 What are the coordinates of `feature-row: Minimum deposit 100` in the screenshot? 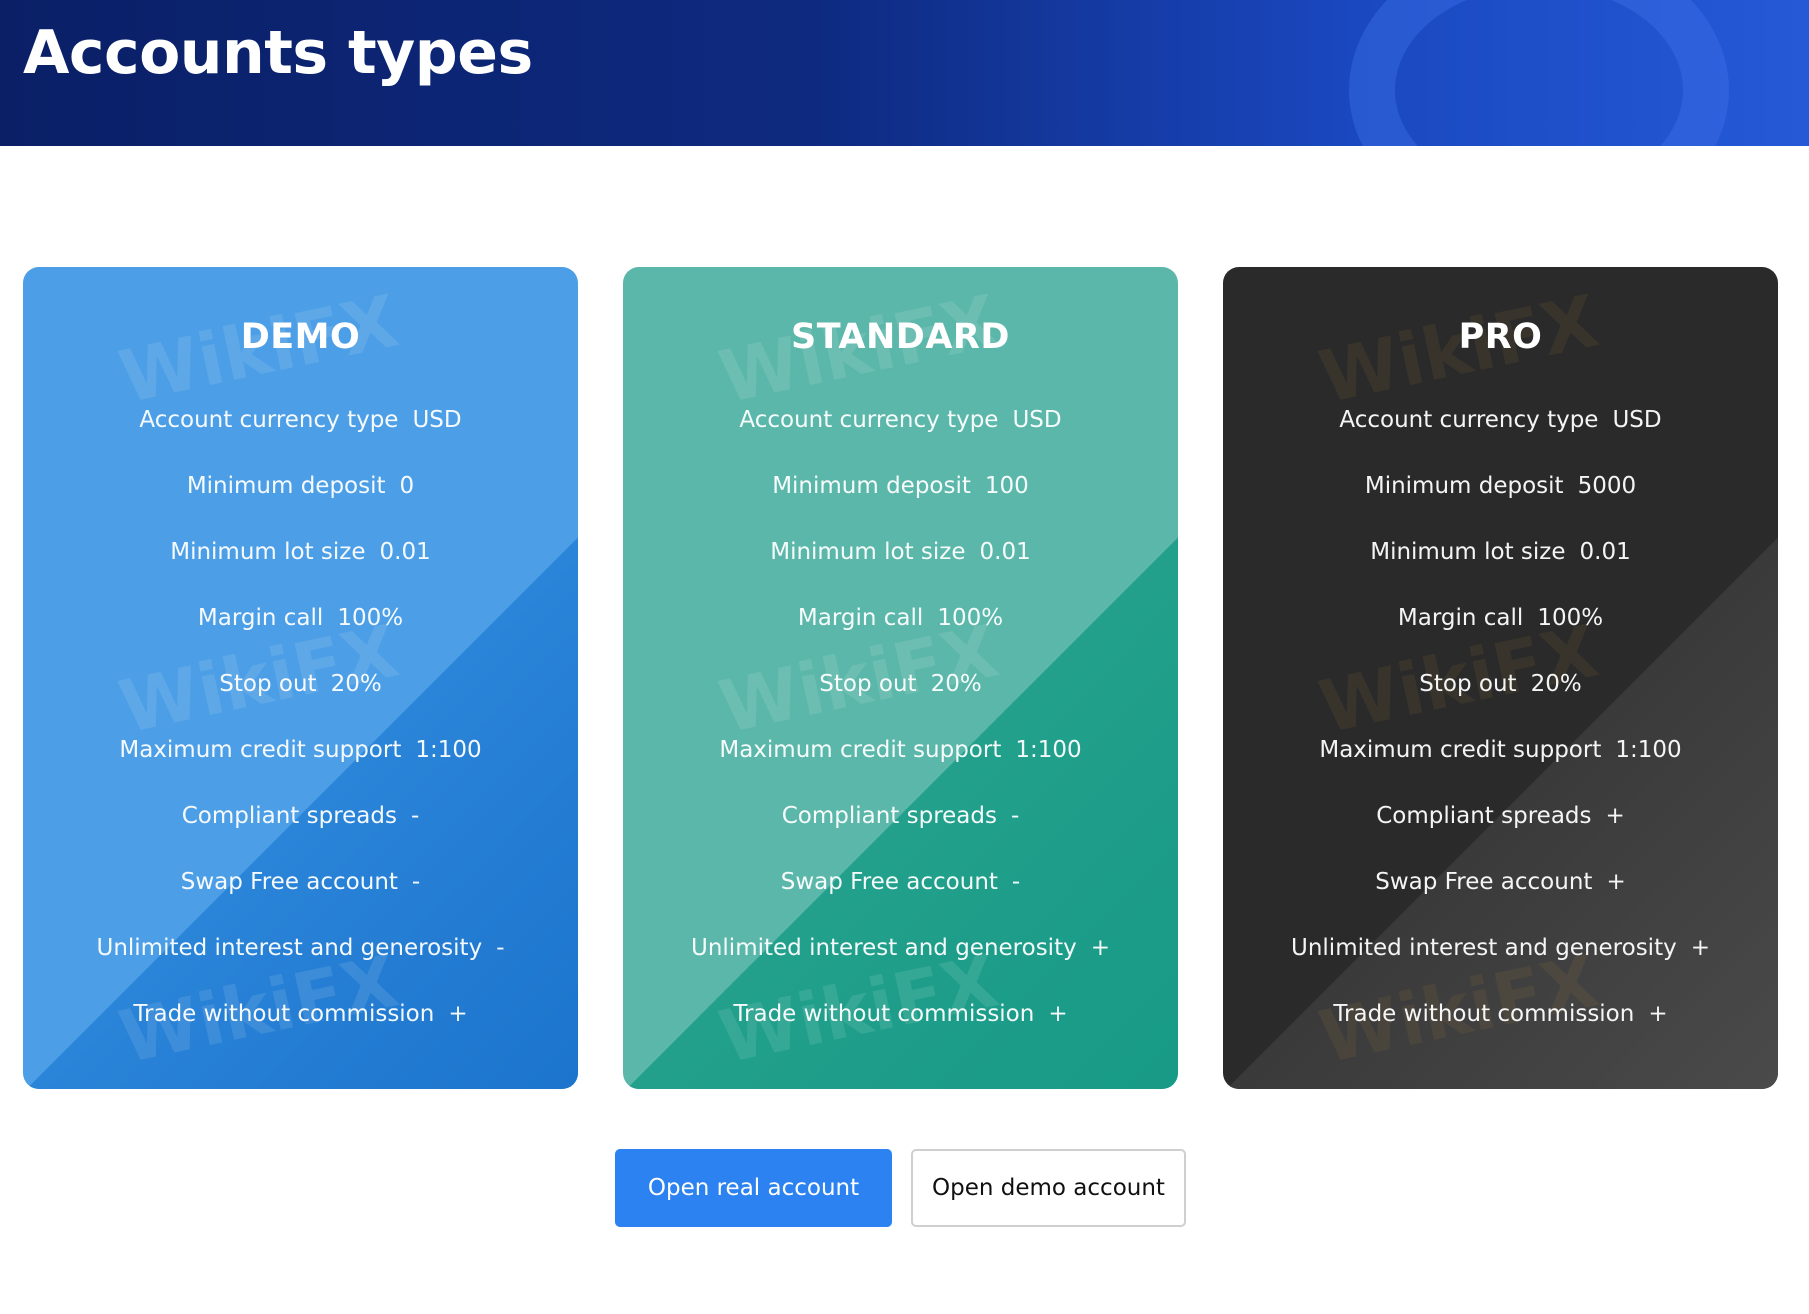 It's located at (900, 486).